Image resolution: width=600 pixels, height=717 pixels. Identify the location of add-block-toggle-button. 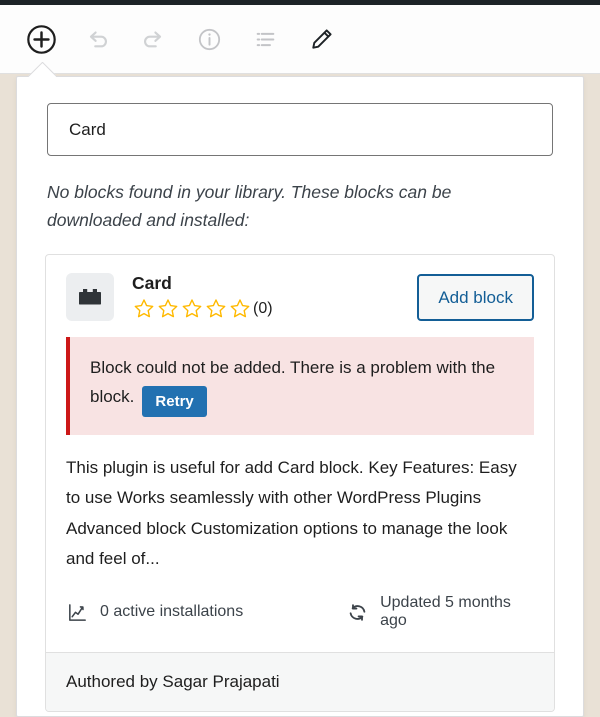
(41, 39).